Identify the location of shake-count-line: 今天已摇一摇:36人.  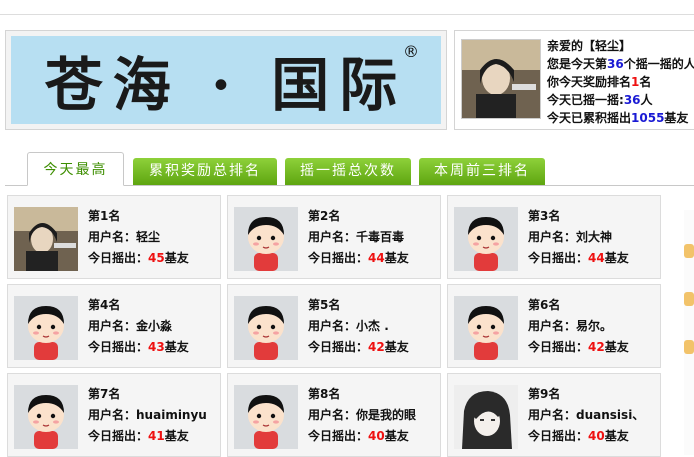
(600, 100).